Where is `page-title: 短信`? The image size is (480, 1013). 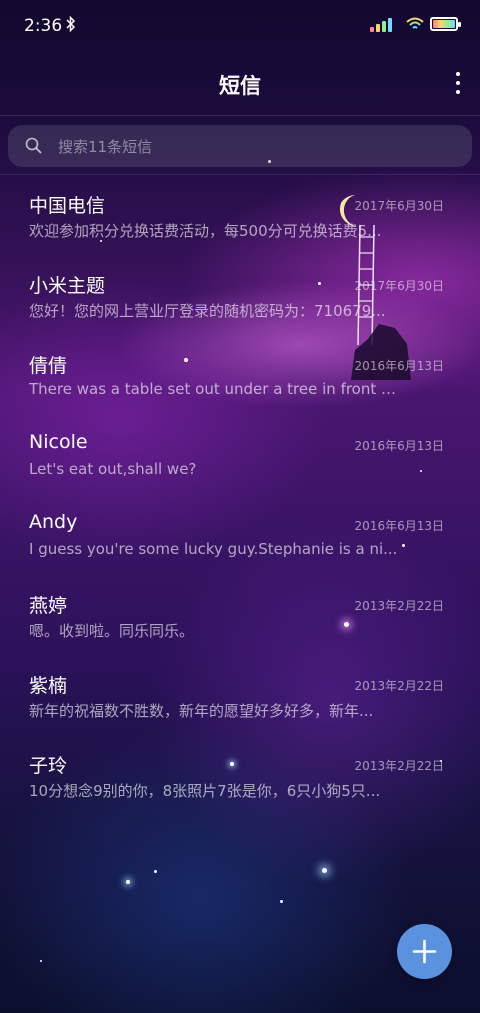 page-title: 短信 is located at coordinates (240, 86).